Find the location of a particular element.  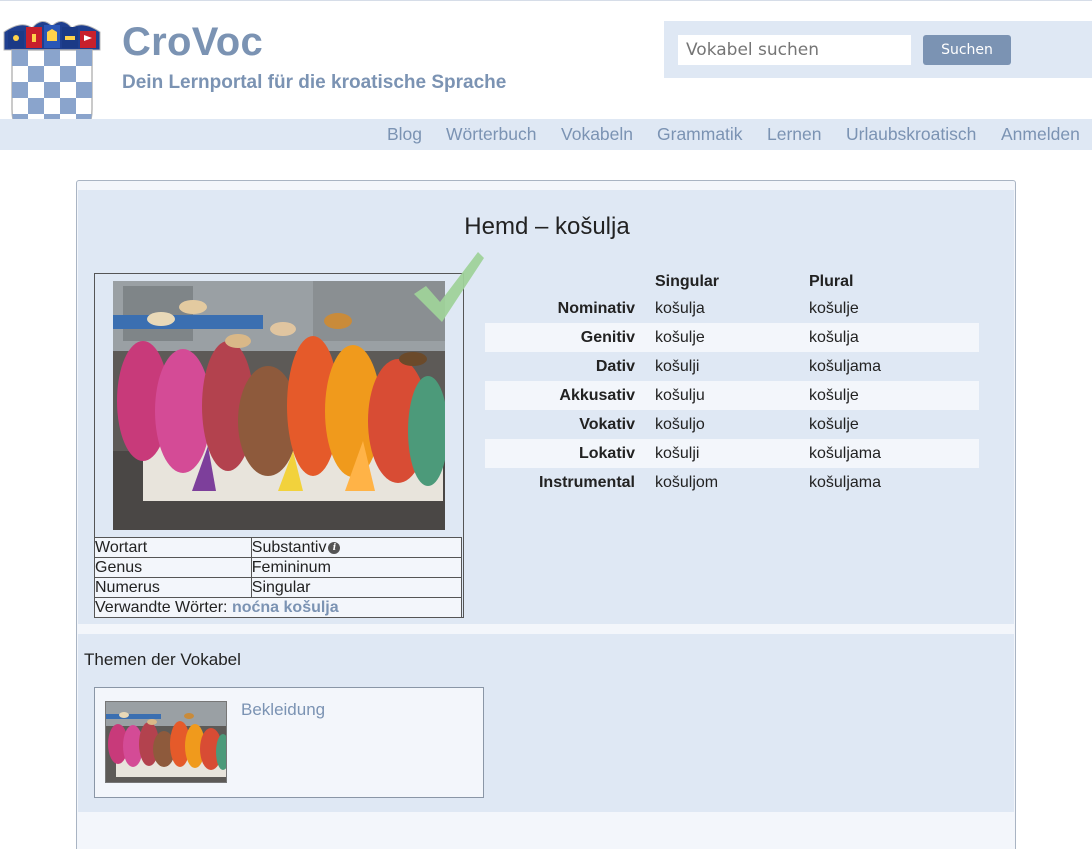

info-row: Wortart Substantiv i is located at coordinates (278, 547).